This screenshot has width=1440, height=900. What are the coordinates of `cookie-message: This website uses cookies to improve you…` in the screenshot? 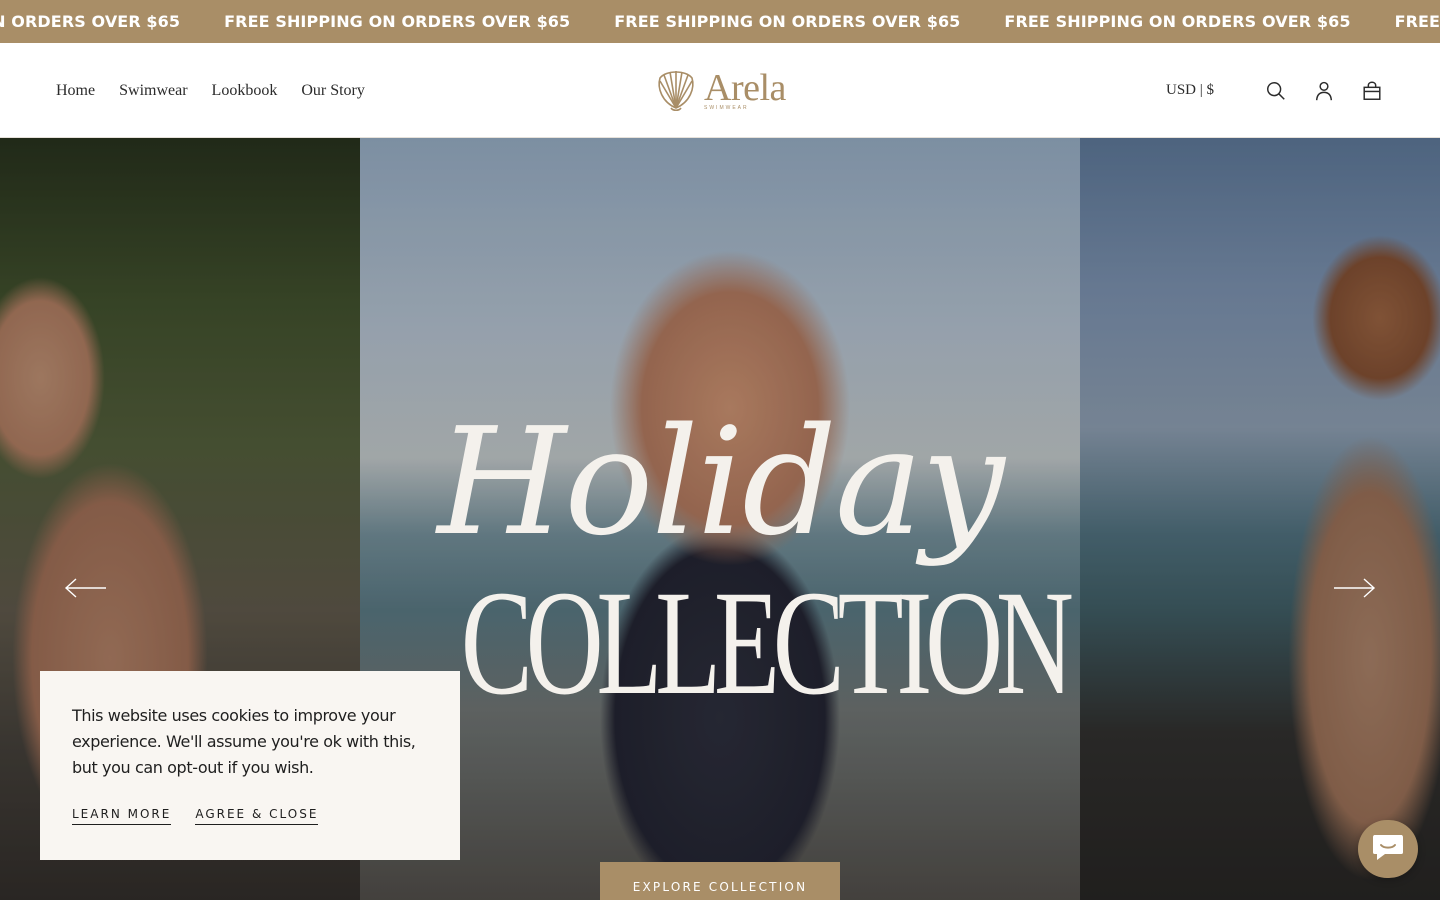 It's located at (244, 741).